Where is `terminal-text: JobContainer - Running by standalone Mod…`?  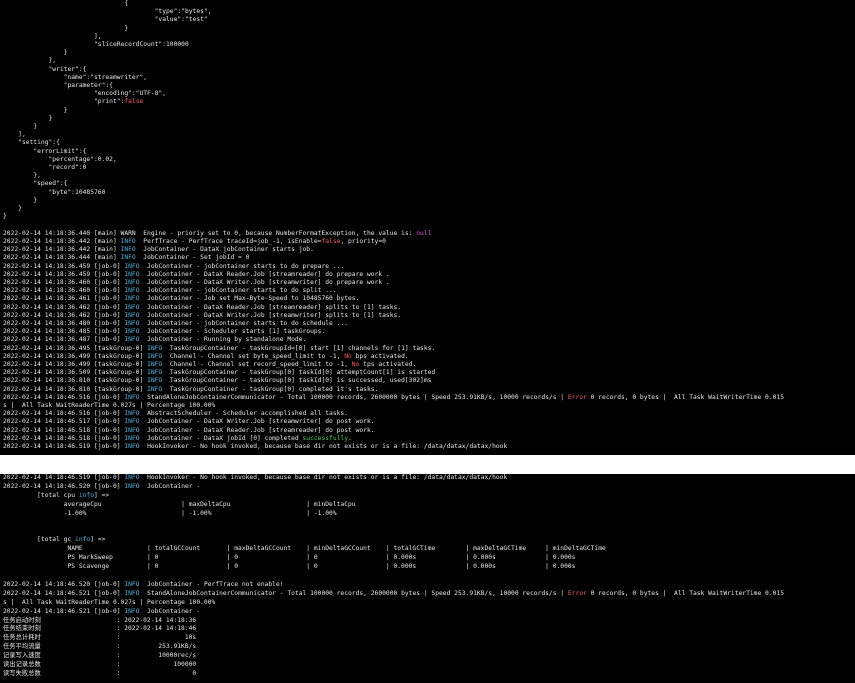
terminal-text: JobContainer - Running by standalone Mod… is located at coordinates (223, 340).